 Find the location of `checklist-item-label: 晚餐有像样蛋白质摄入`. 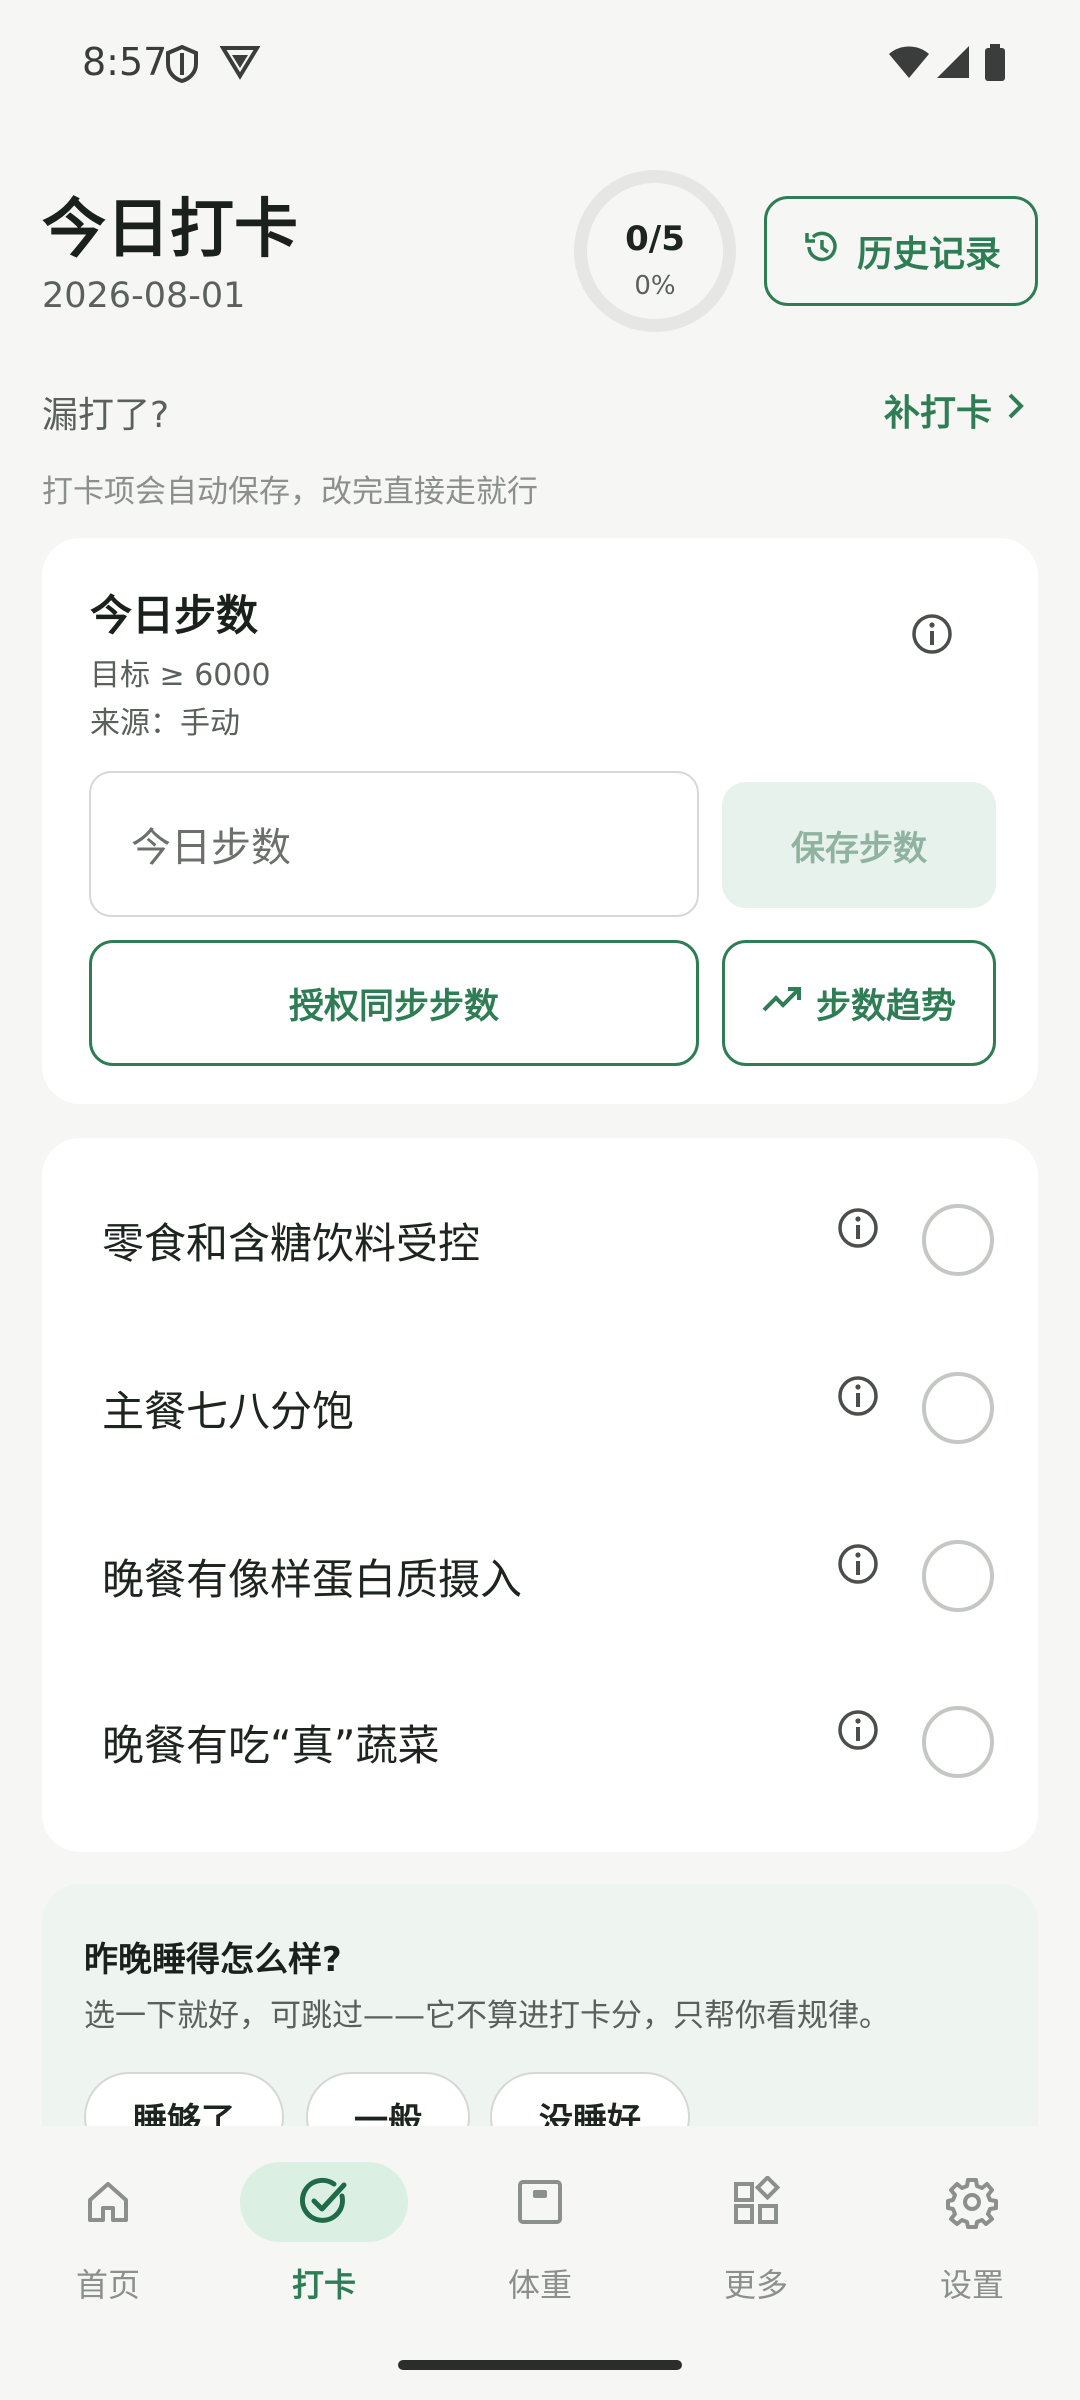

checklist-item-label: 晚餐有像样蛋白质摄入 is located at coordinates (312, 1579).